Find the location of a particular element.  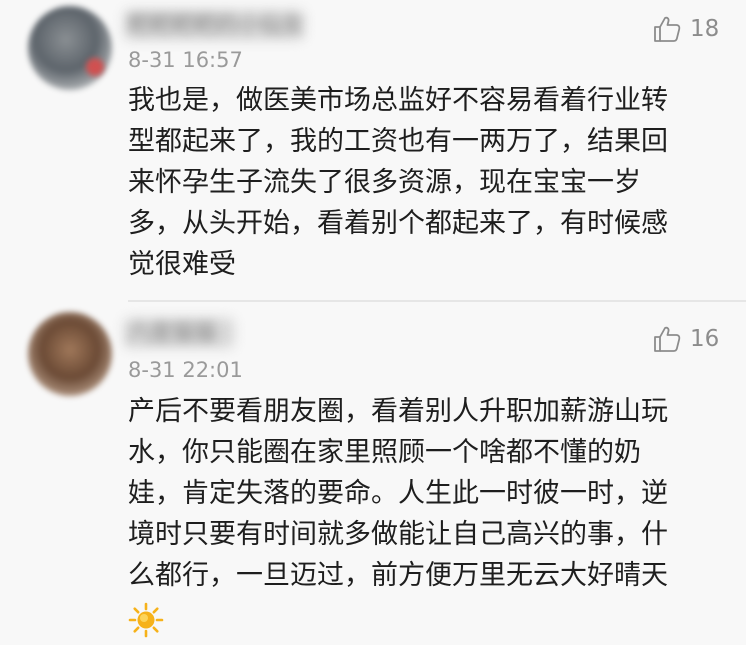

like-button: 16 is located at coordinates (685, 339).